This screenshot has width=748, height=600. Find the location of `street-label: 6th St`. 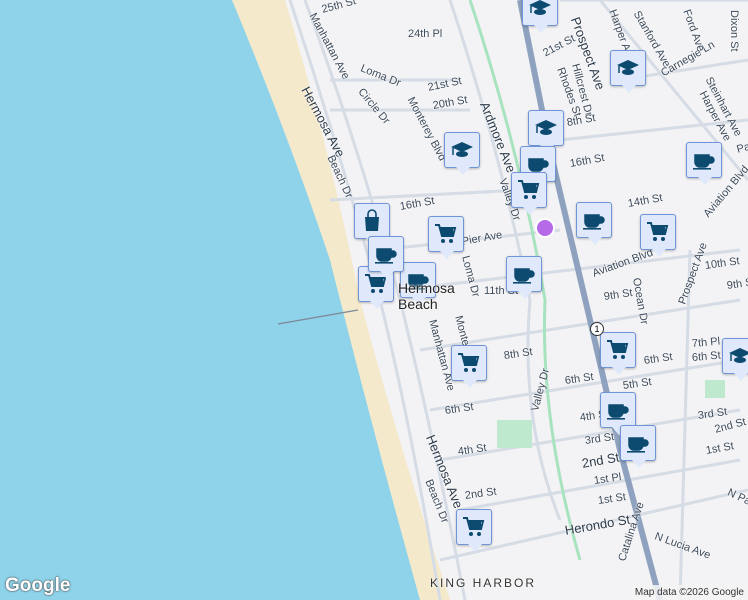

street-label: 6th St is located at coordinates (706, 356).